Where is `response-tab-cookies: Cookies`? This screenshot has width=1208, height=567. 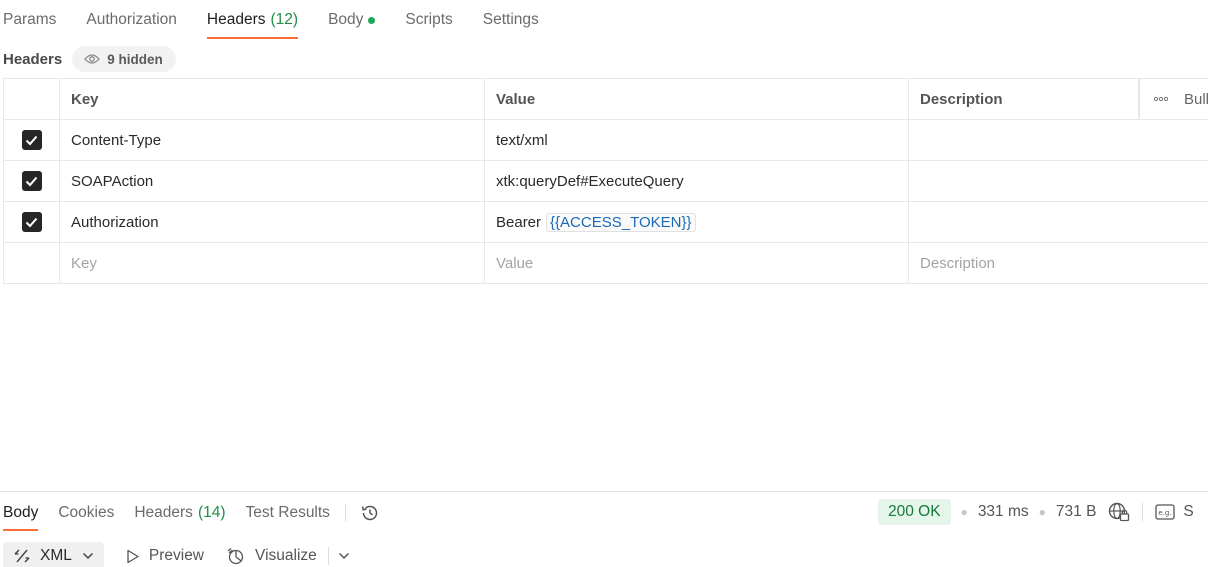
response-tab-cookies: Cookies is located at coordinates (86, 512).